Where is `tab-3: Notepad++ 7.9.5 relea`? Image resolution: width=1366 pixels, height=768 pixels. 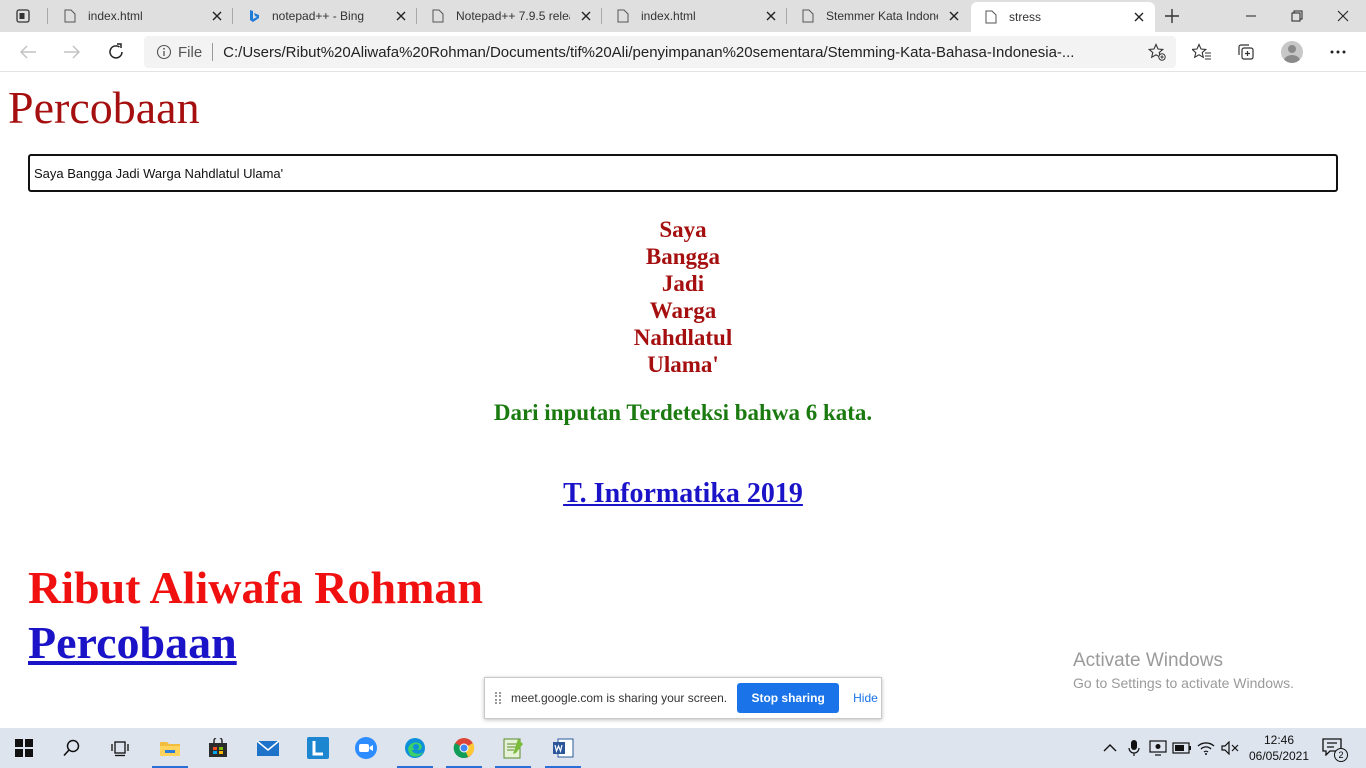 tab-3: Notepad++ 7.9.5 relea is located at coordinates (510, 16).